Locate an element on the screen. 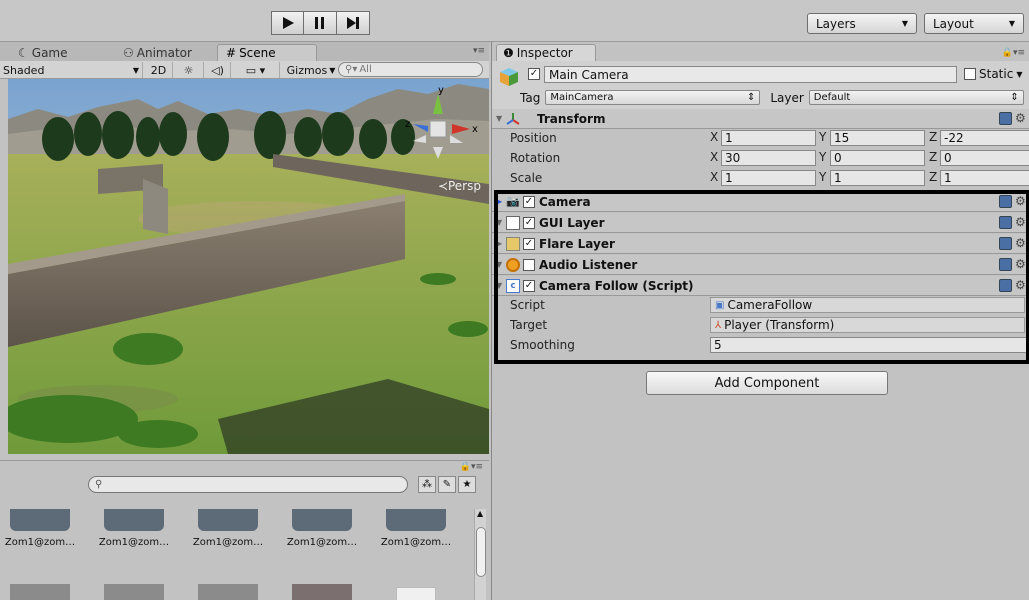 This screenshot has height=600, width=1029. 2d-toggle-button: 2D is located at coordinates (159, 70).